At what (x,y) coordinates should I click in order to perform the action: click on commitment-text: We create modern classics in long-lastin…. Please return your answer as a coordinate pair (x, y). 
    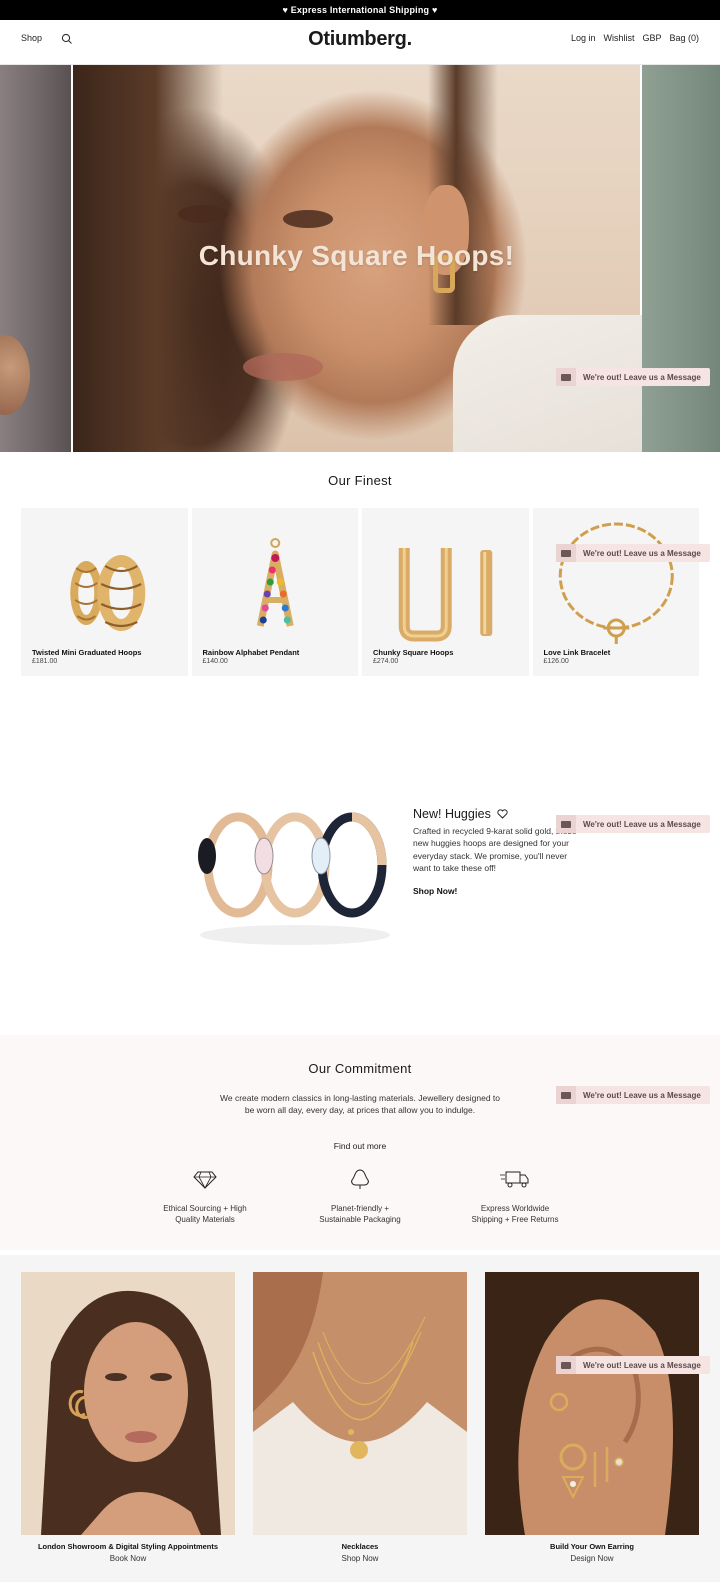
    Looking at the image, I should click on (360, 1104).